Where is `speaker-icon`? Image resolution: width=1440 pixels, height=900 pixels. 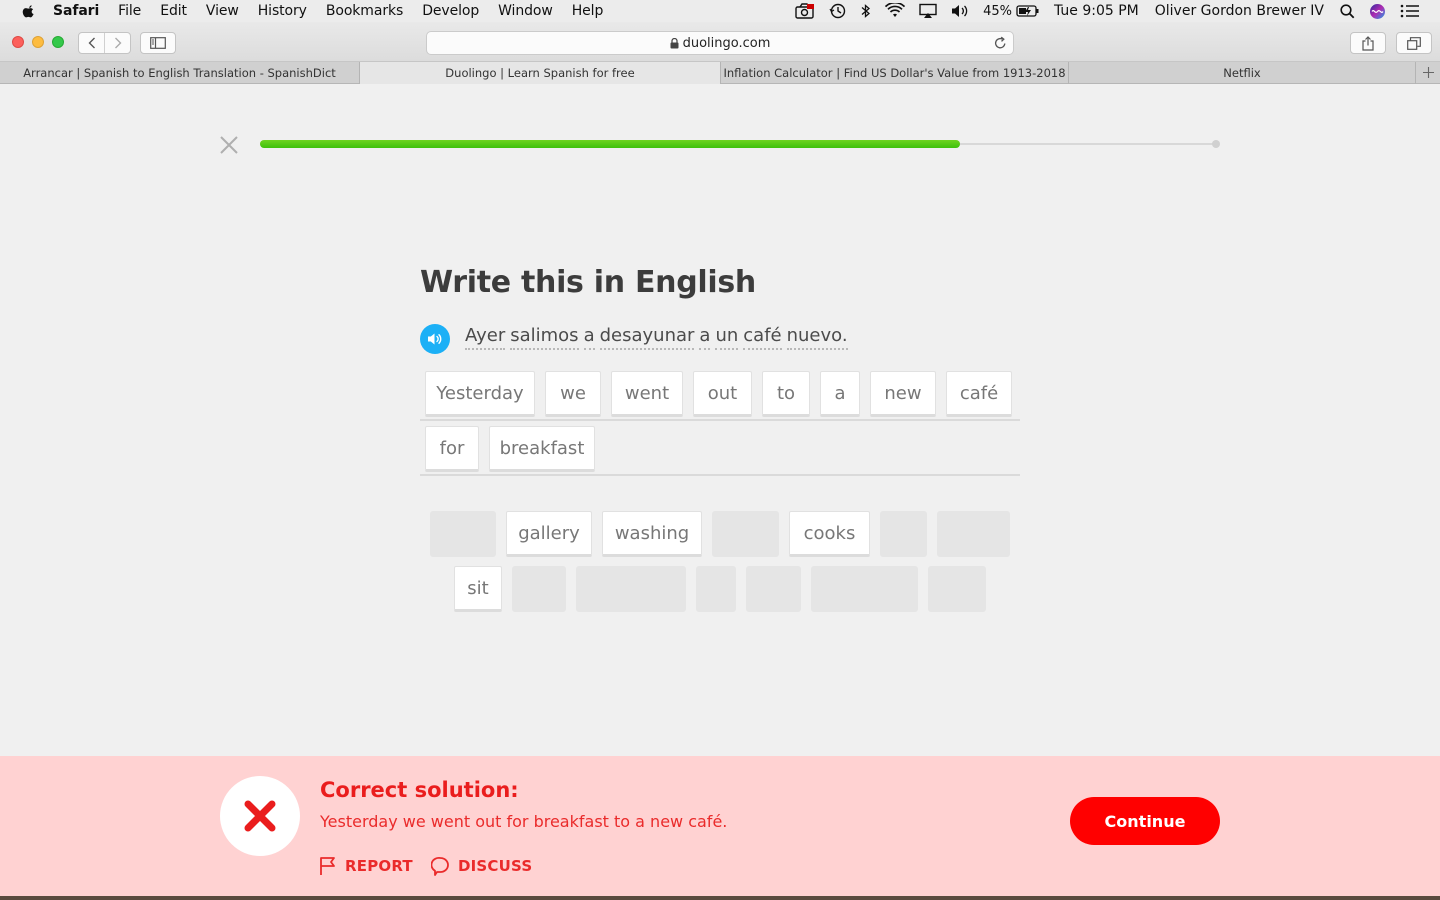 speaker-icon is located at coordinates (435, 339).